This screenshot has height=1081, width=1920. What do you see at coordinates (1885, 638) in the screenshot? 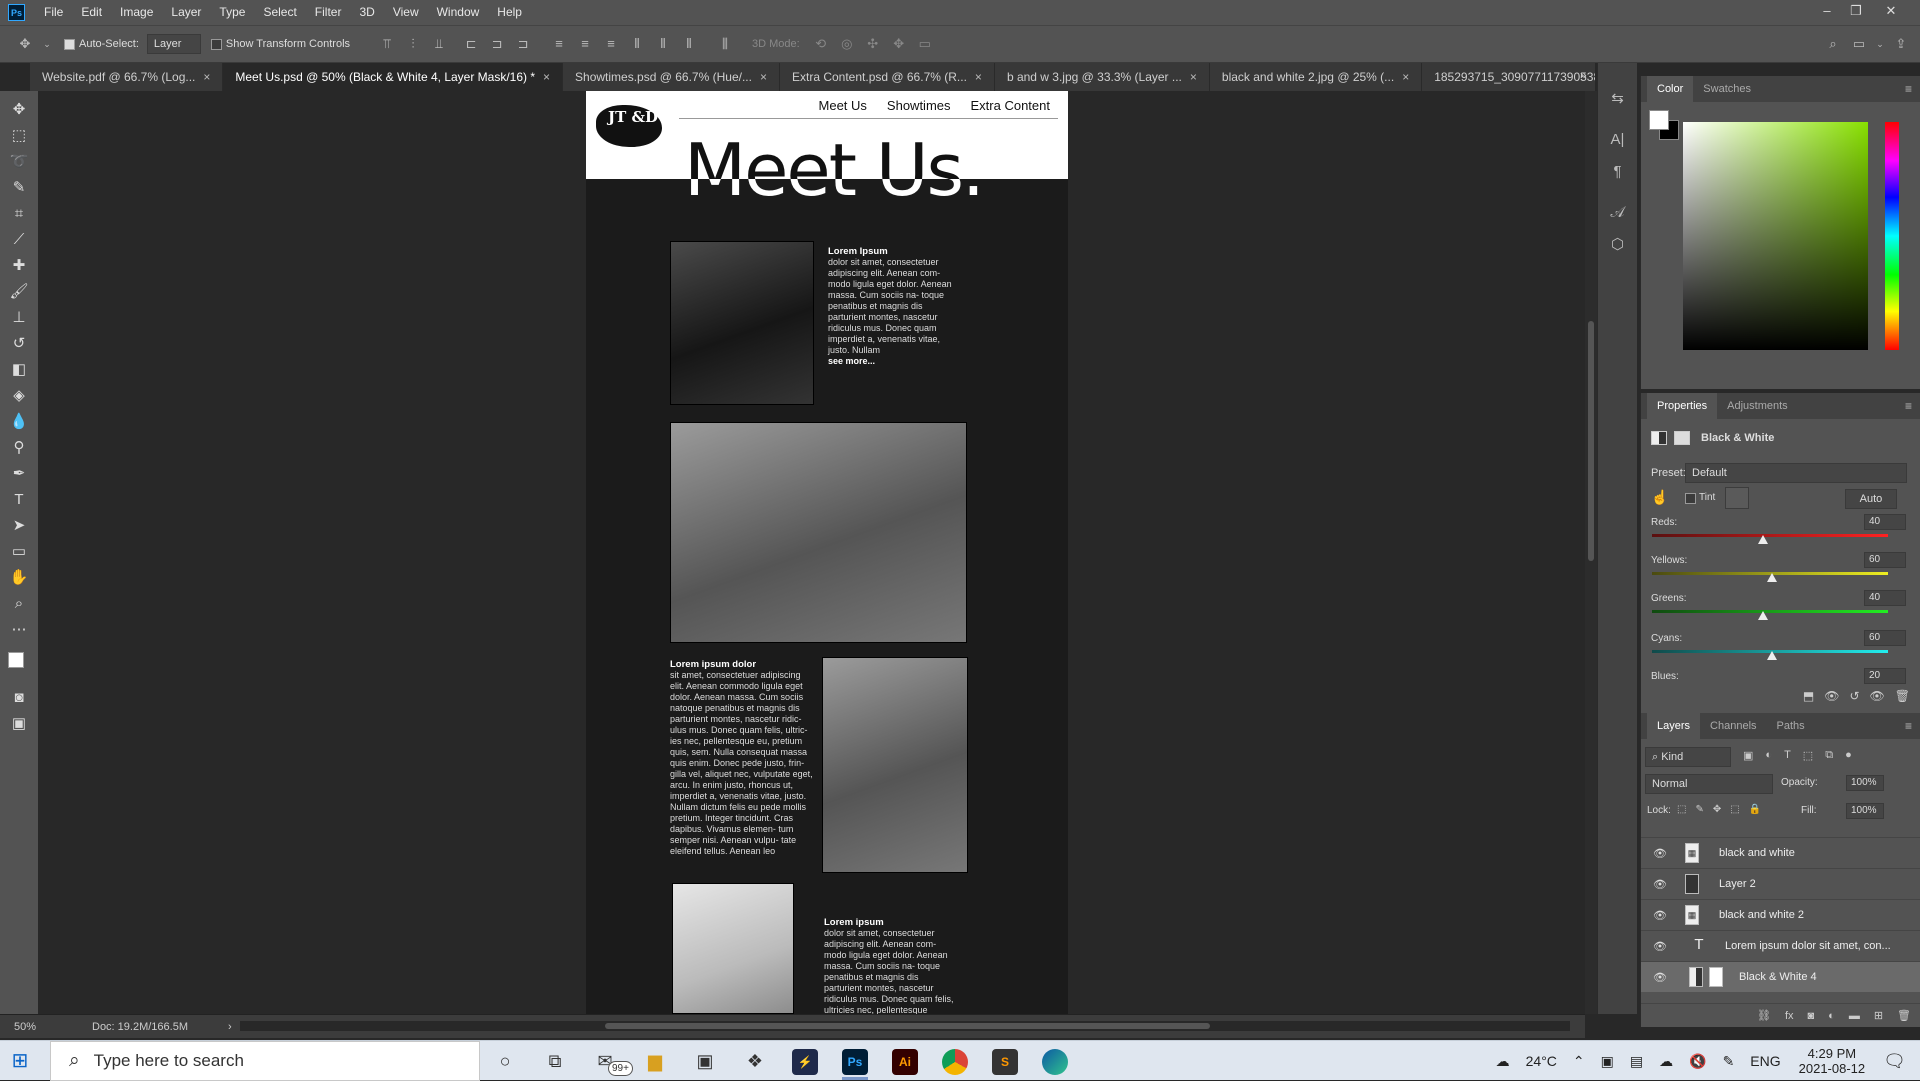
I see `cyans-value: 60` at bounding box center [1885, 638].